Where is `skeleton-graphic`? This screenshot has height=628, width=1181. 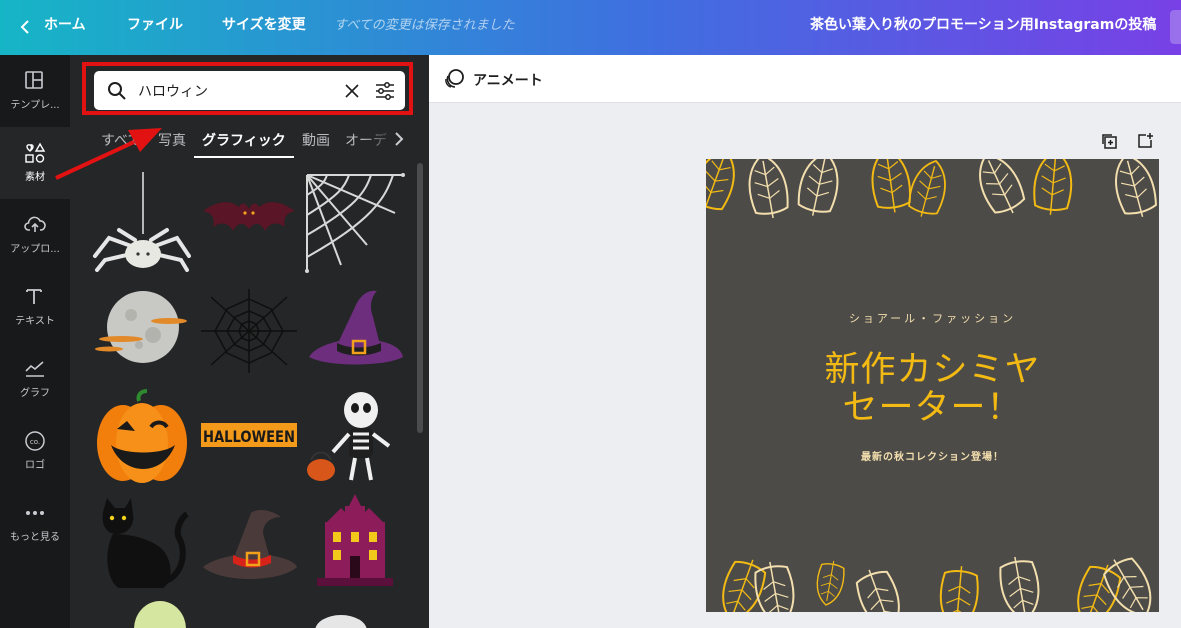
skeleton-graphic is located at coordinates (355, 438).